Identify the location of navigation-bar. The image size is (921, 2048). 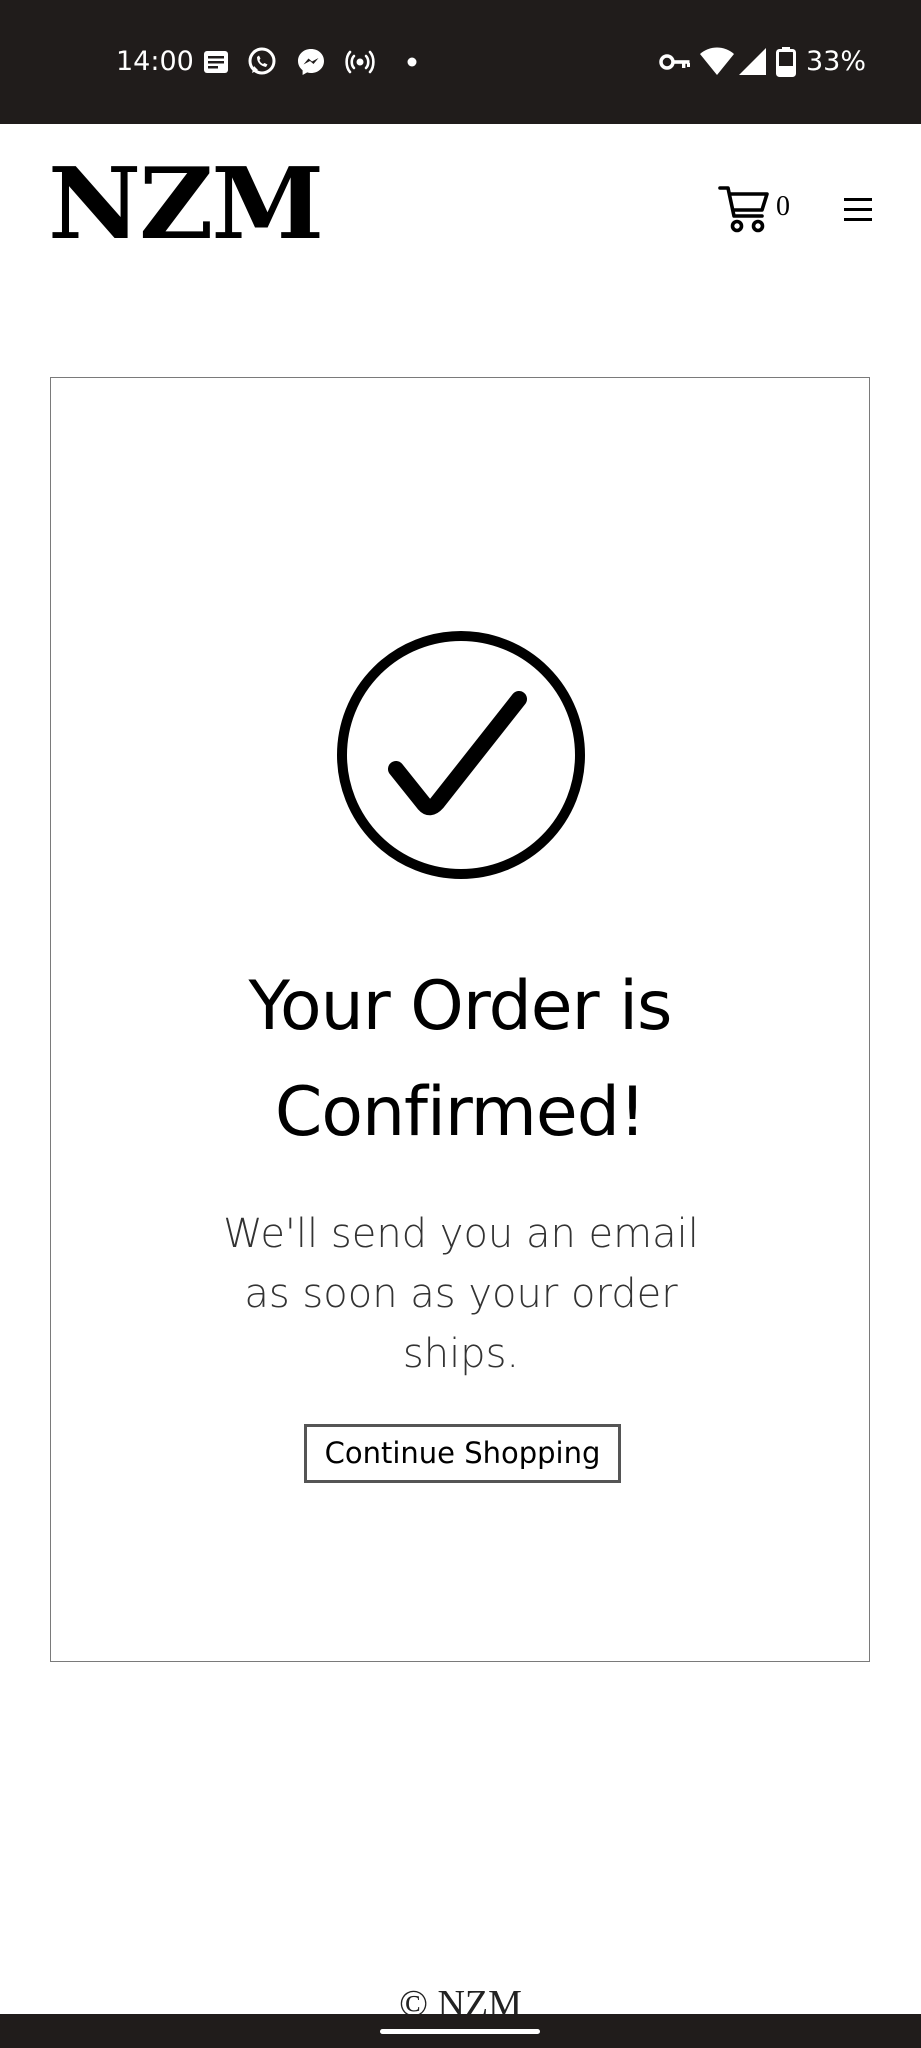
(460, 2031).